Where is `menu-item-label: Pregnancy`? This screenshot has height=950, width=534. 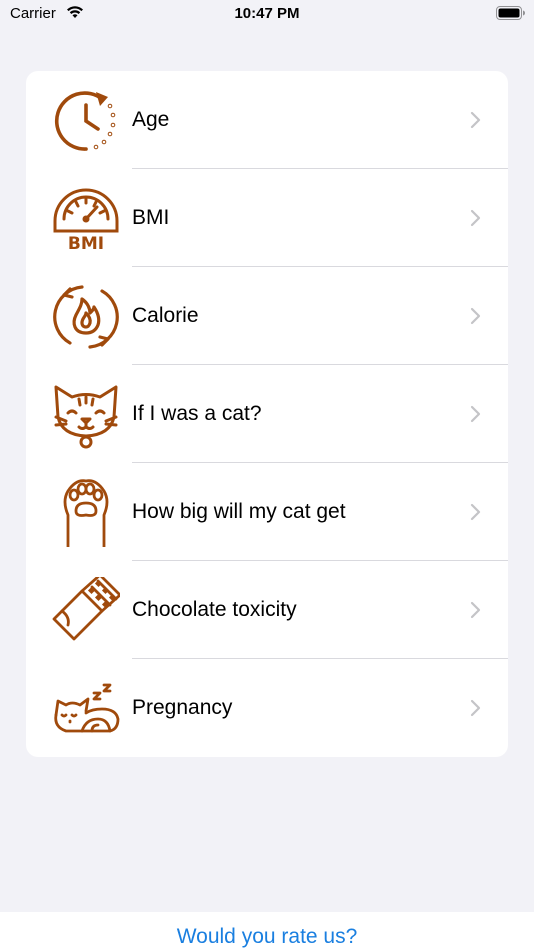
menu-item-label: Pregnancy is located at coordinates (182, 707).